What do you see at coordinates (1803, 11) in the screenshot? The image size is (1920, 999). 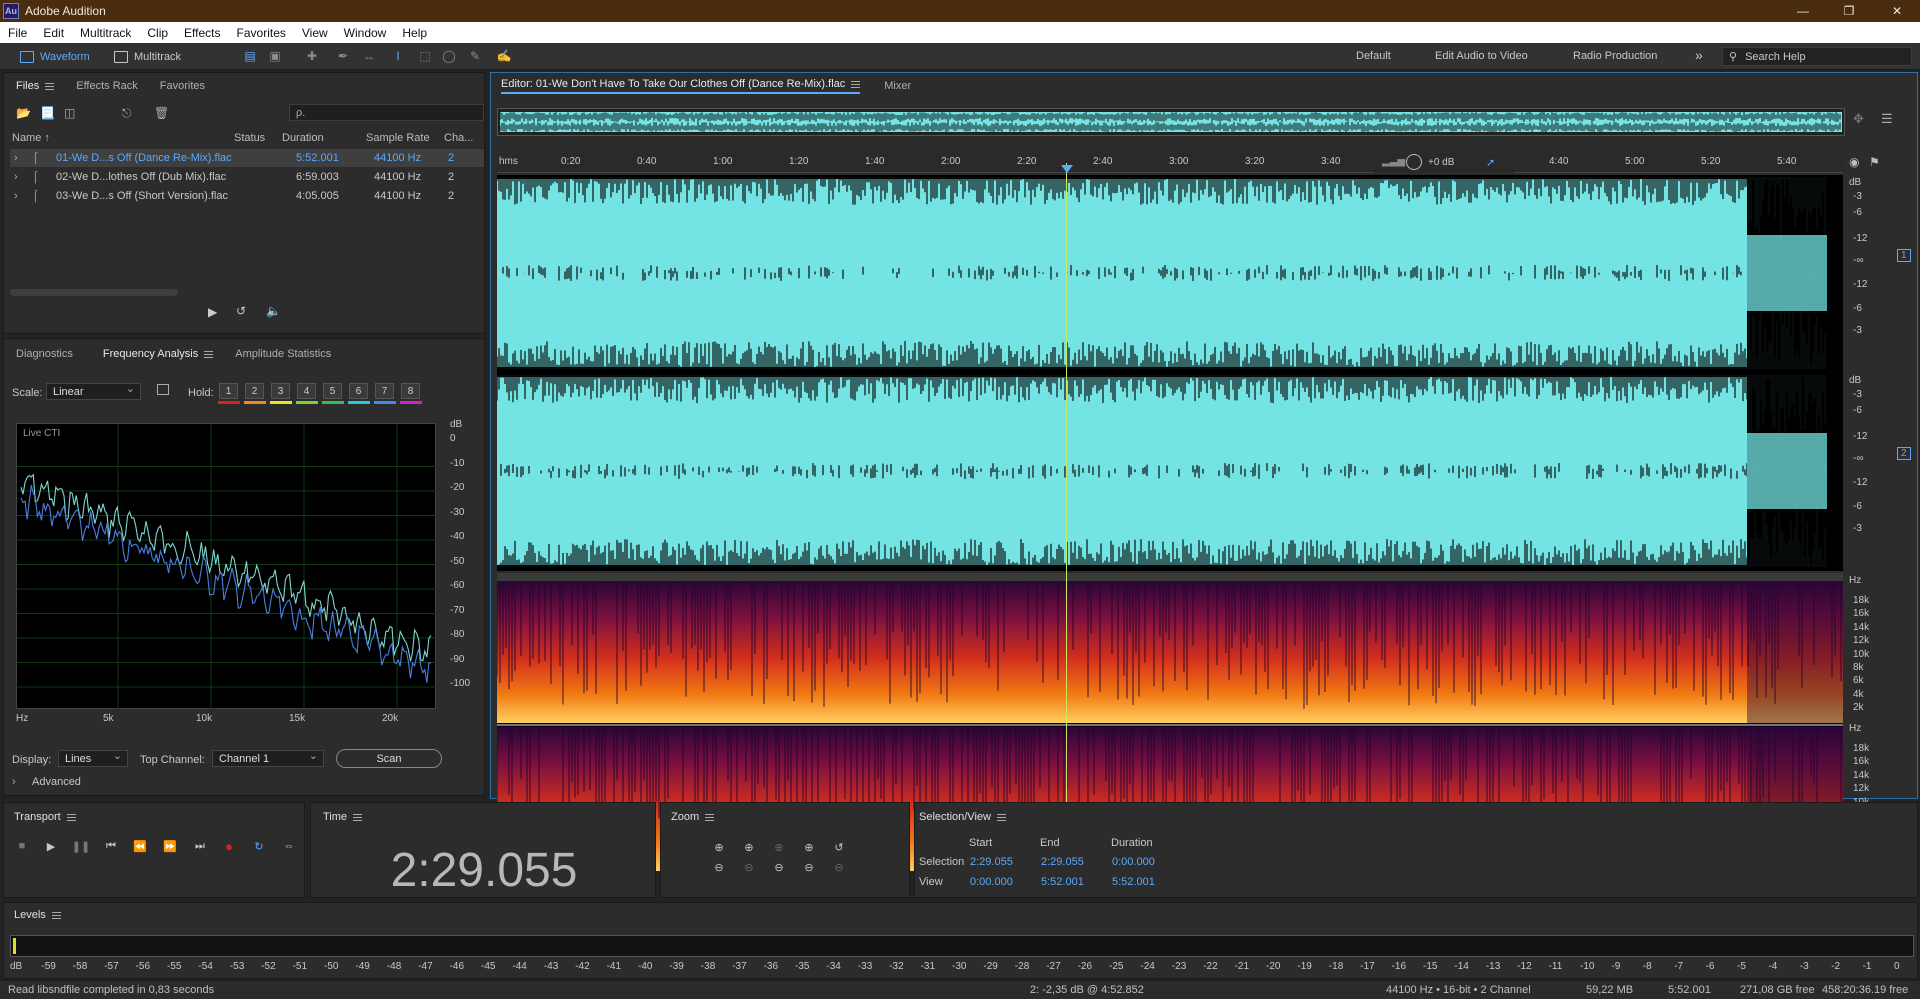 I see `minimize-icon: —` at bounding box center [1803, 11].